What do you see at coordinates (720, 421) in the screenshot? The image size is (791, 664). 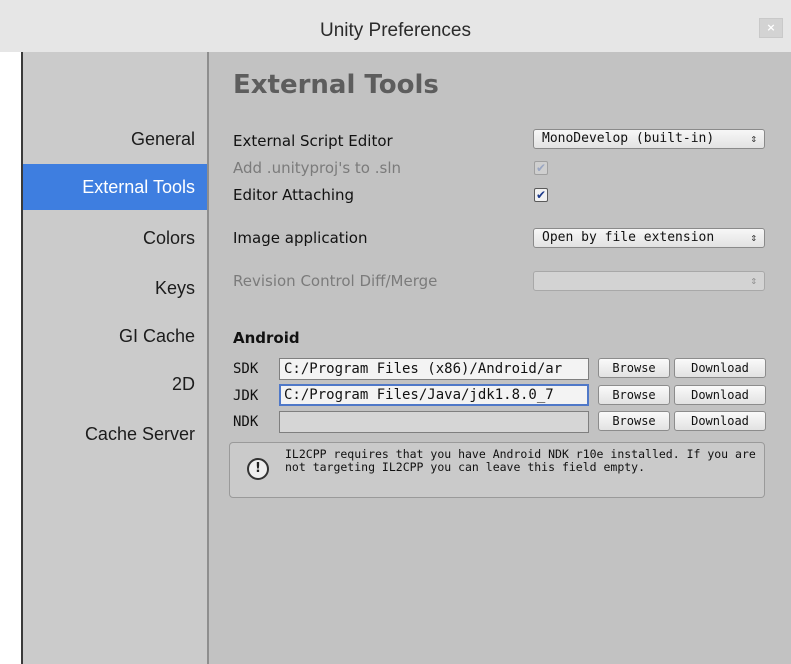 I see `ndk-download-button: Download` at bounding box center [720, 421].